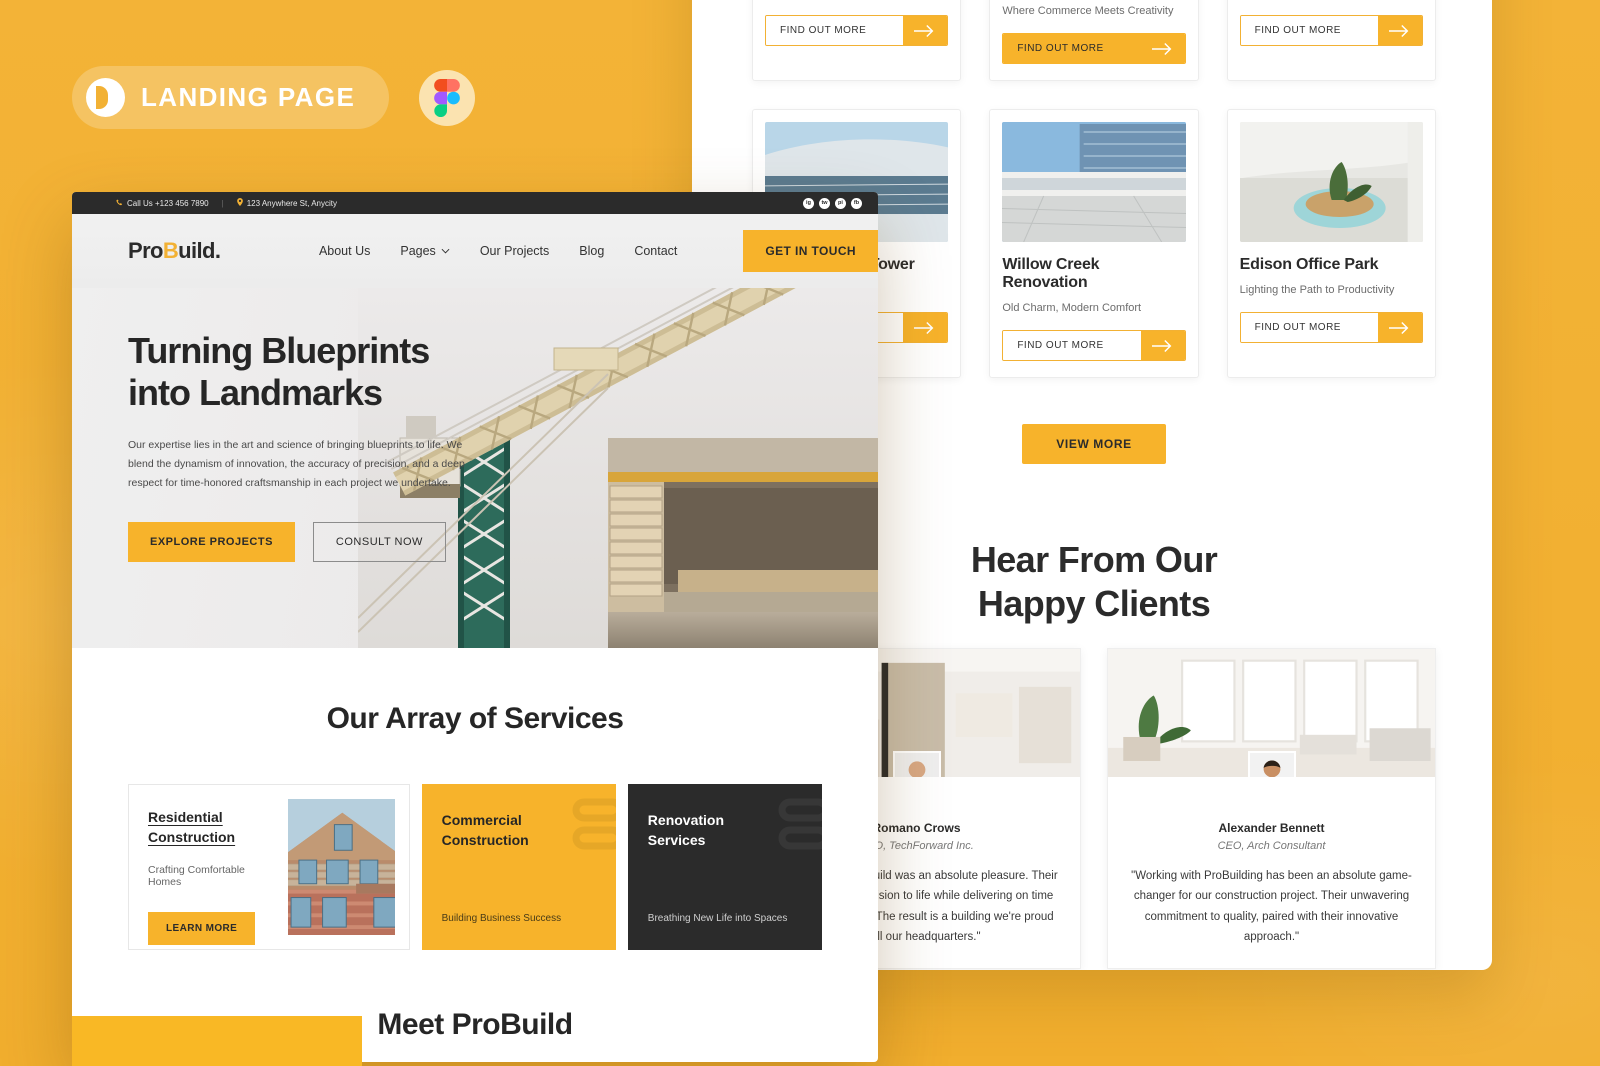 The image size is (1600, 1066). I want to click on project-title: Willow Creek Renovation, so click(1051, 273).